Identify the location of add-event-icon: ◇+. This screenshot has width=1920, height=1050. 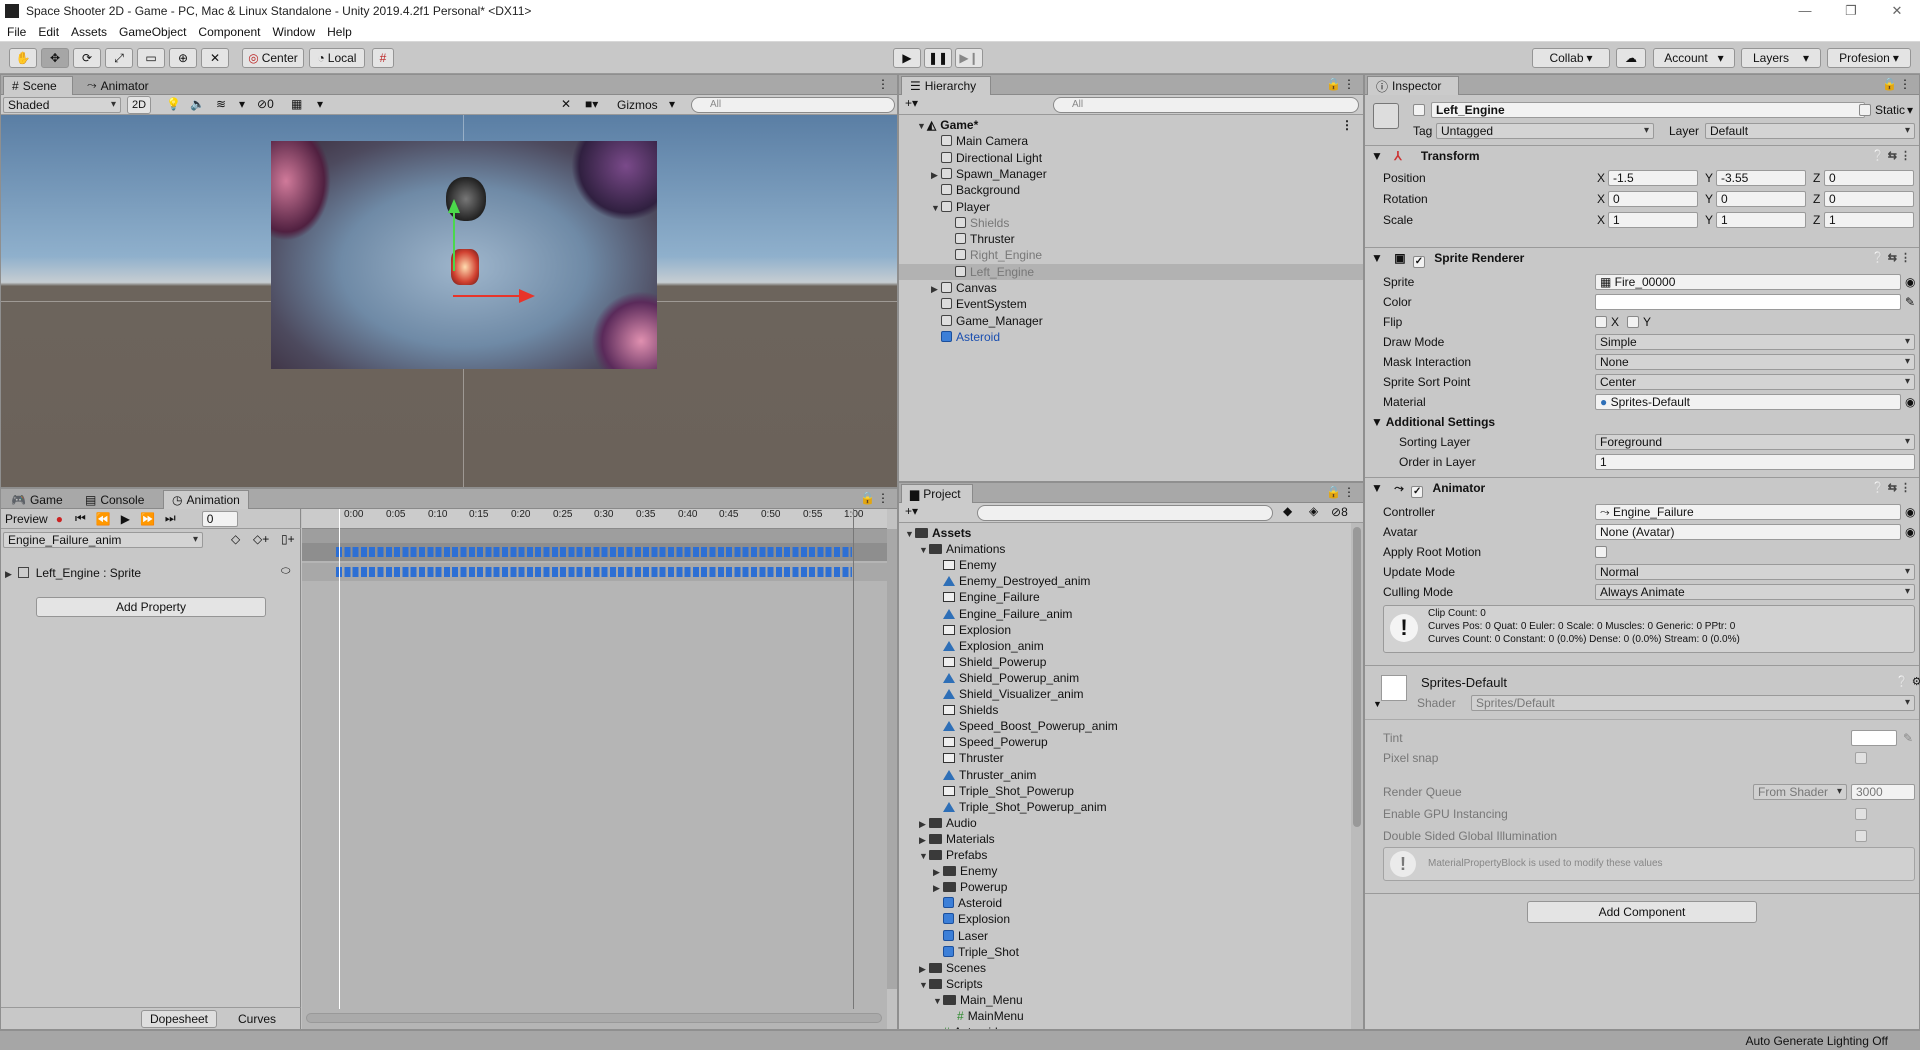
(261, 539).